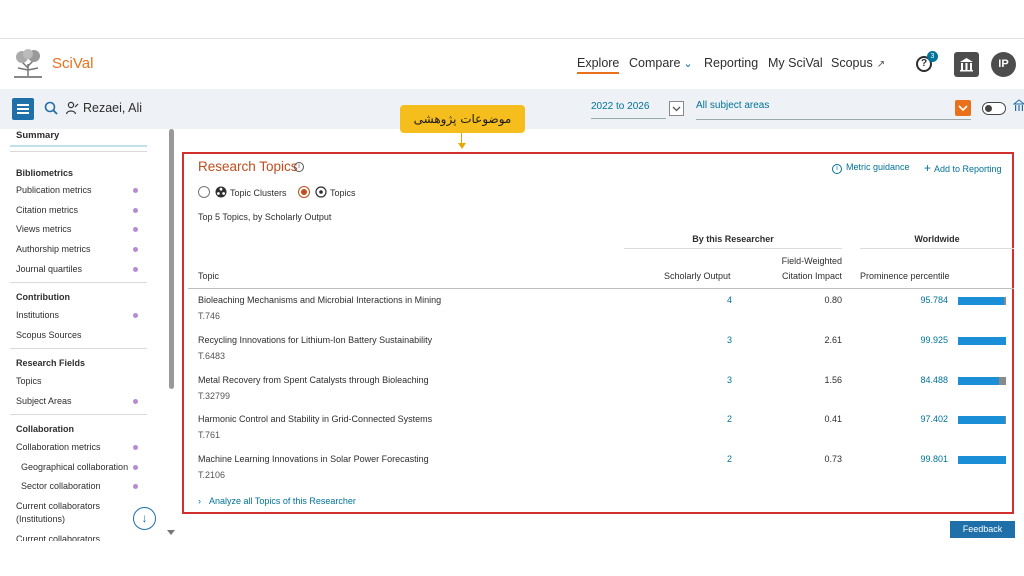  What do you see at coordinates (258, 193) in the screenshot?
I see `radio-topic-clusters-label: Topic Clusters` at bounding box center [258, 193].